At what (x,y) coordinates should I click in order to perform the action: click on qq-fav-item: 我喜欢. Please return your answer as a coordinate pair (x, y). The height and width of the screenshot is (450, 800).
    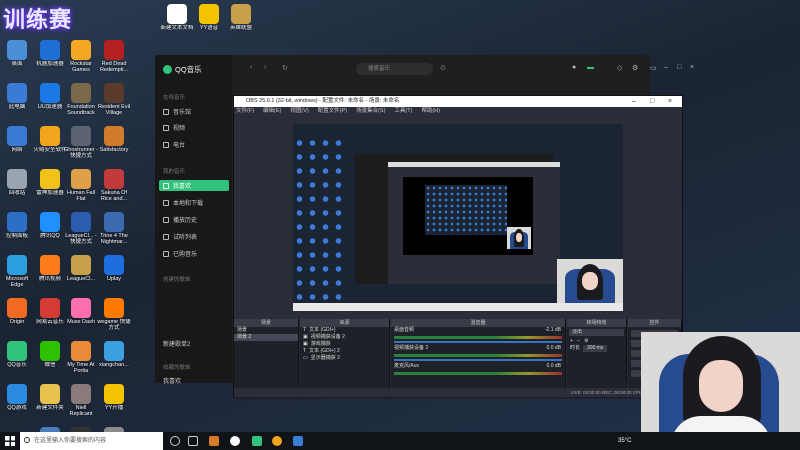
    Looking at the image, I should click on (194, 380).